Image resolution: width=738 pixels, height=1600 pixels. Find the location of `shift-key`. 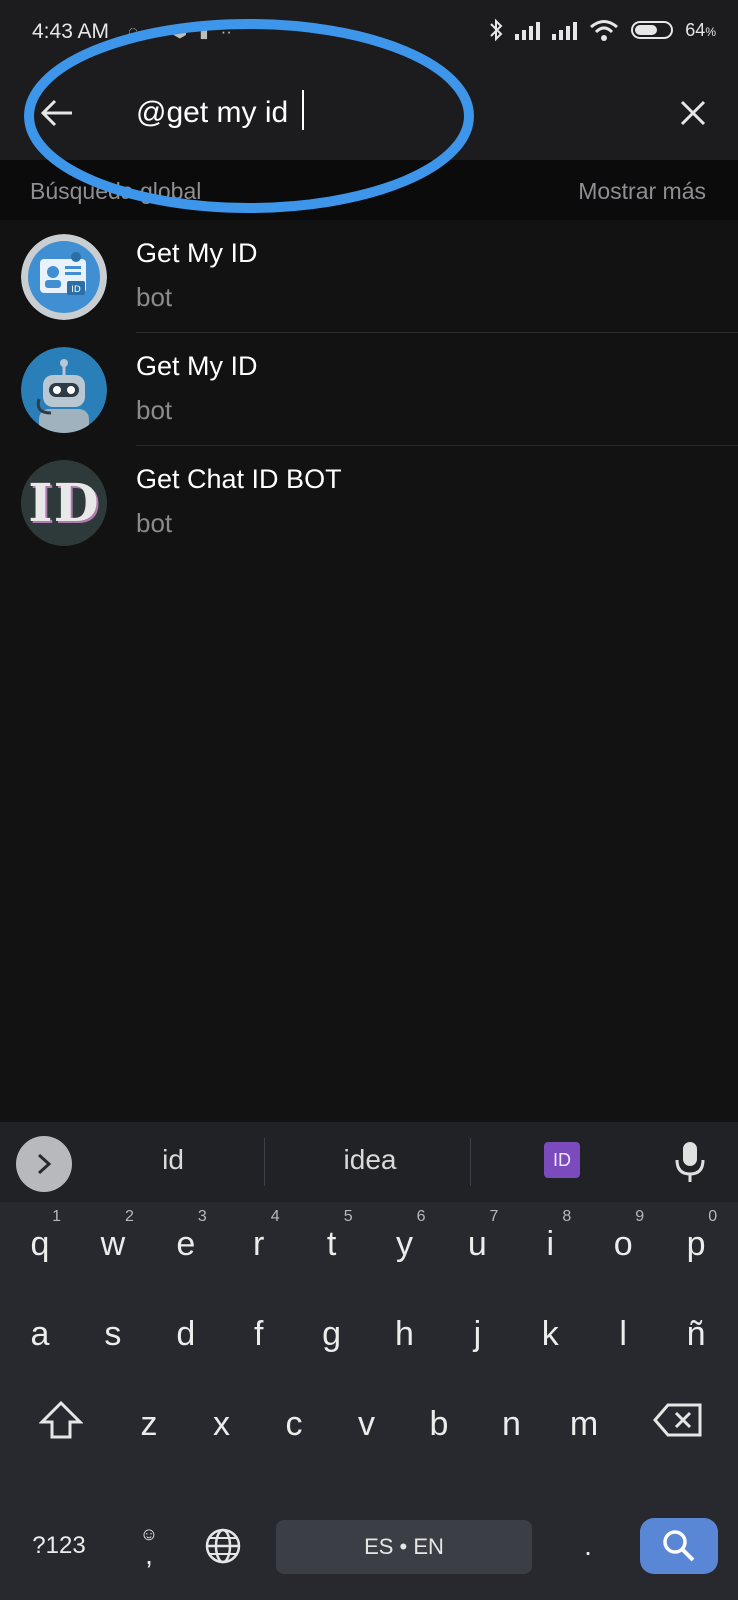

shift-key is located at coordinates (61, 1420).